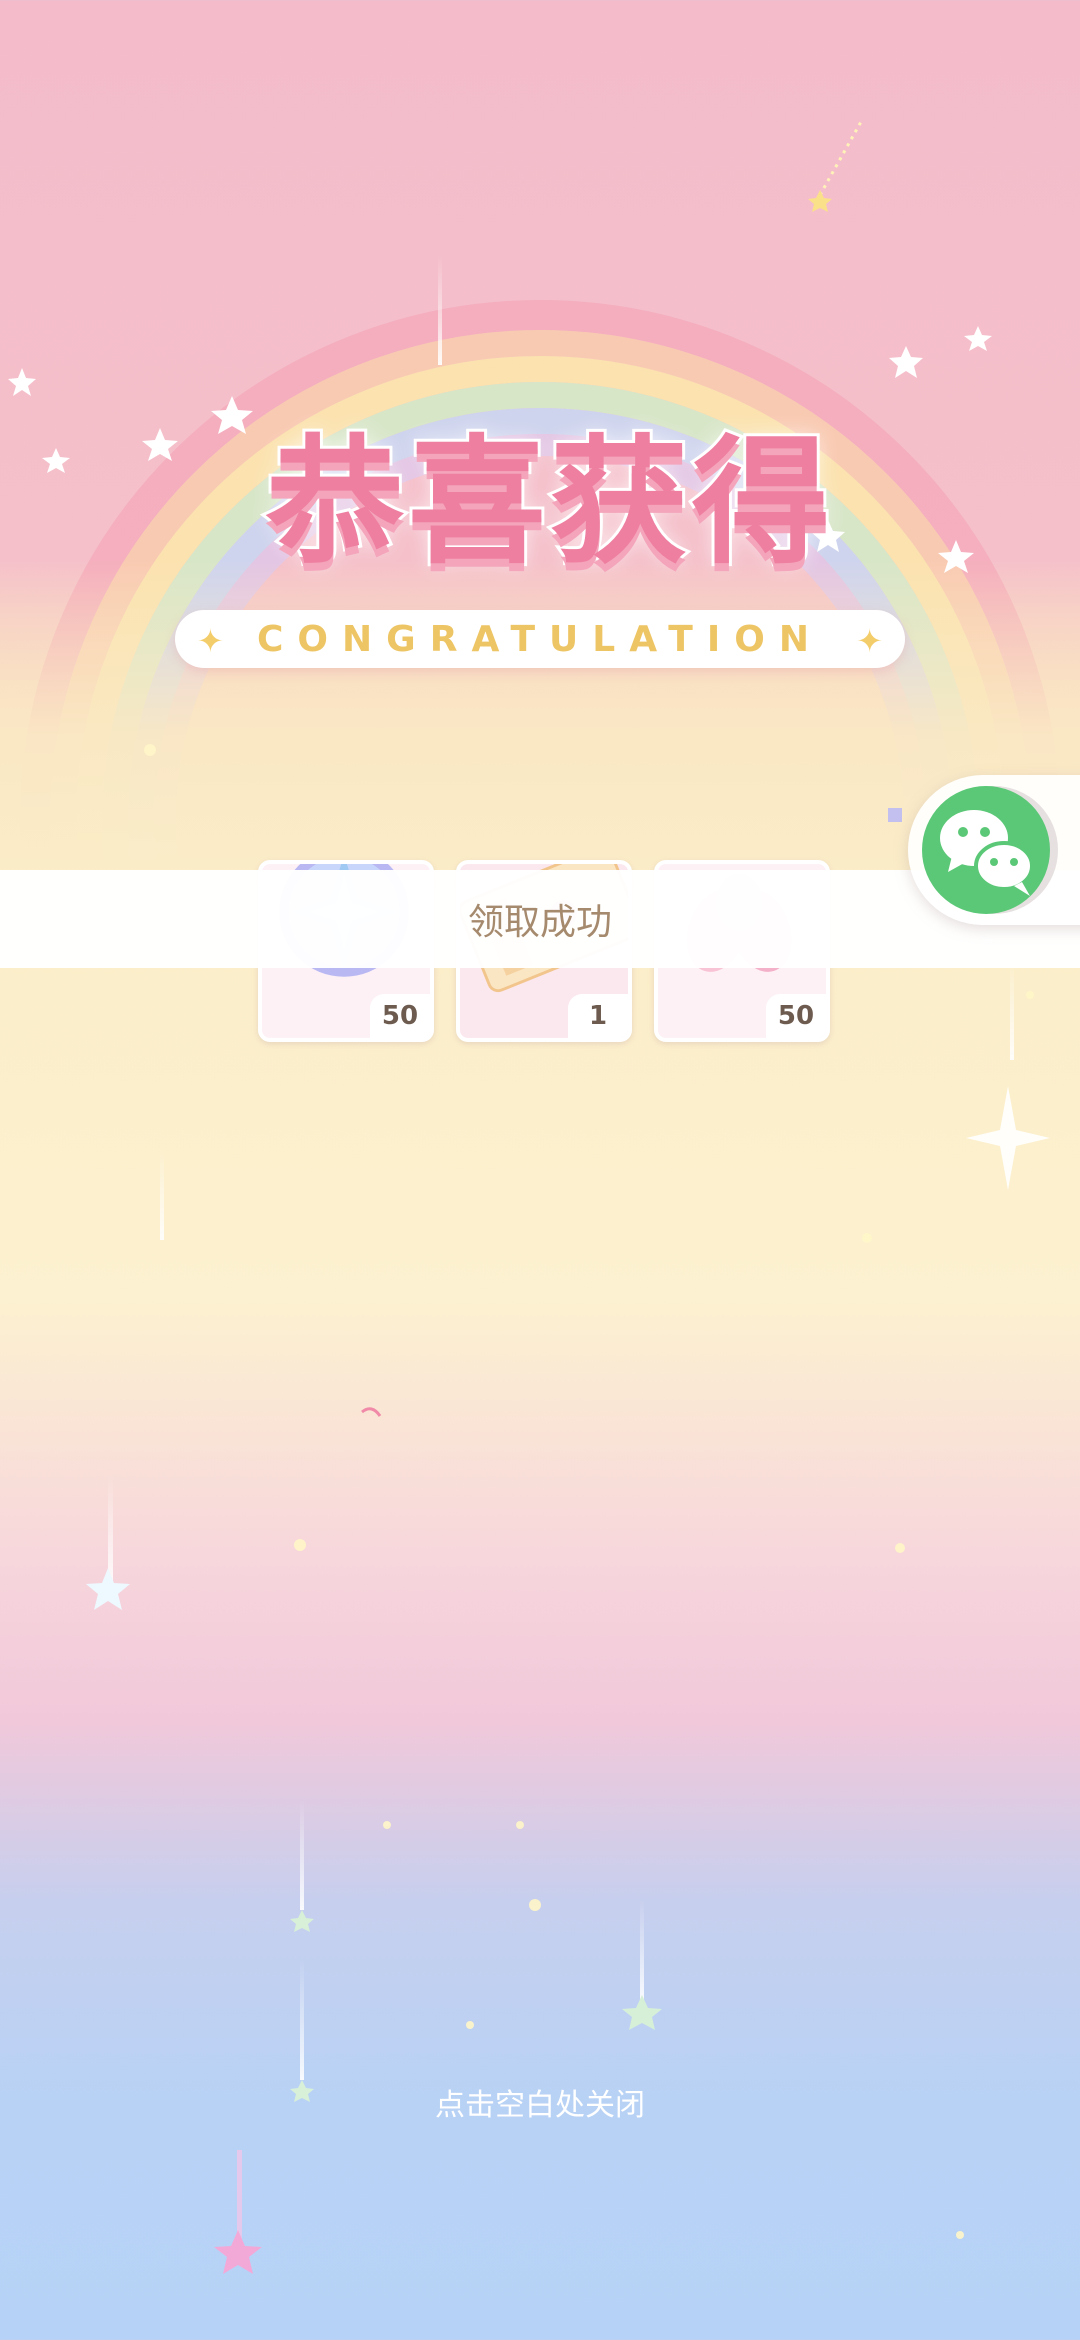  Describe the element at coordinates (539, 922) in the screenshot. I see `toast-message: 领取成功` at that location.